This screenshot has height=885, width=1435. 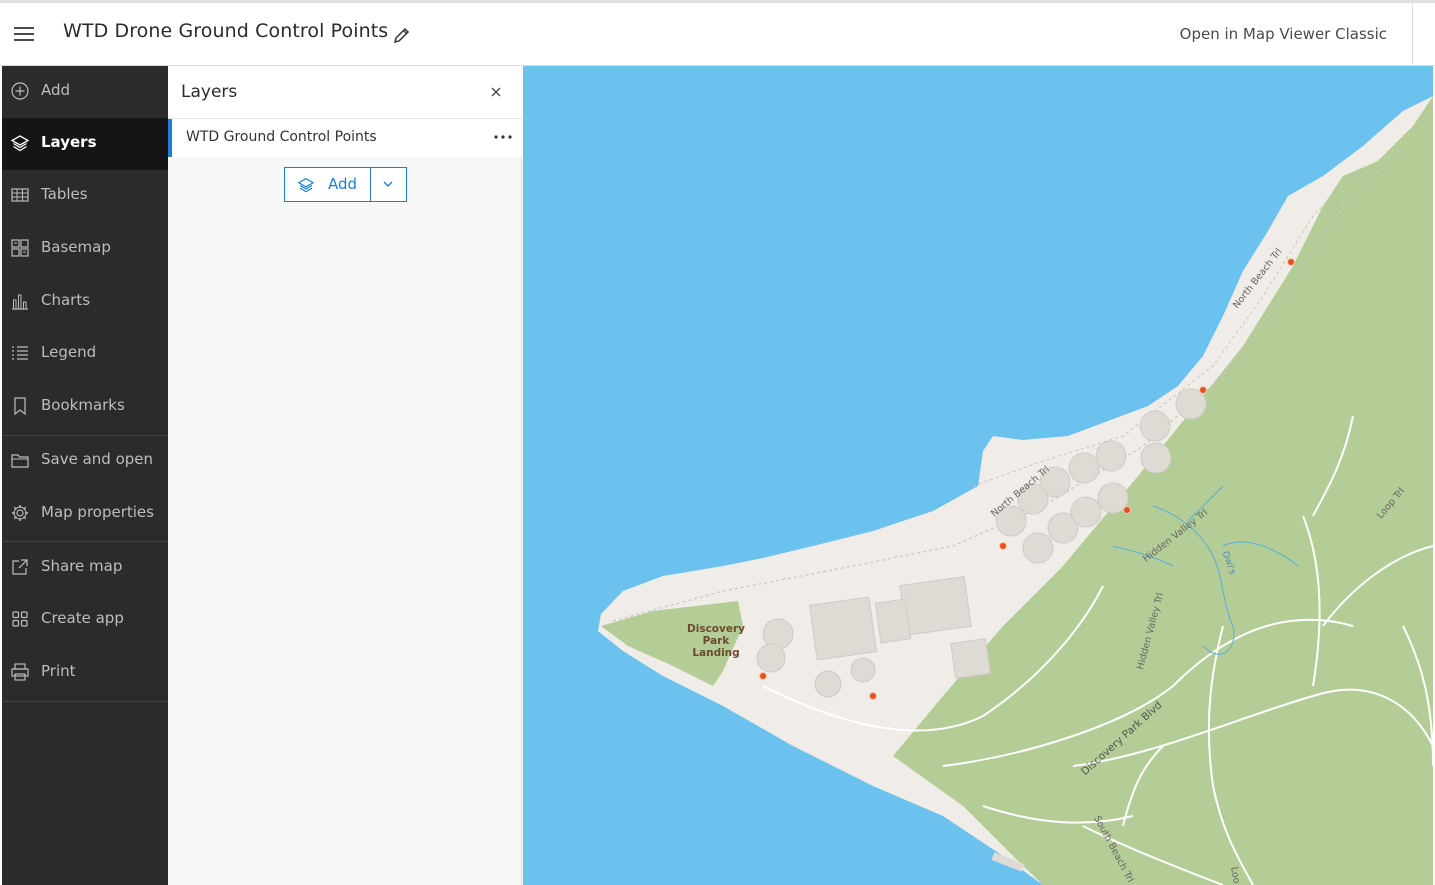 What do you see at coordinates (503, 137) in the screenshot?
I see `more-options-icon` at bounding box center [503, 137].